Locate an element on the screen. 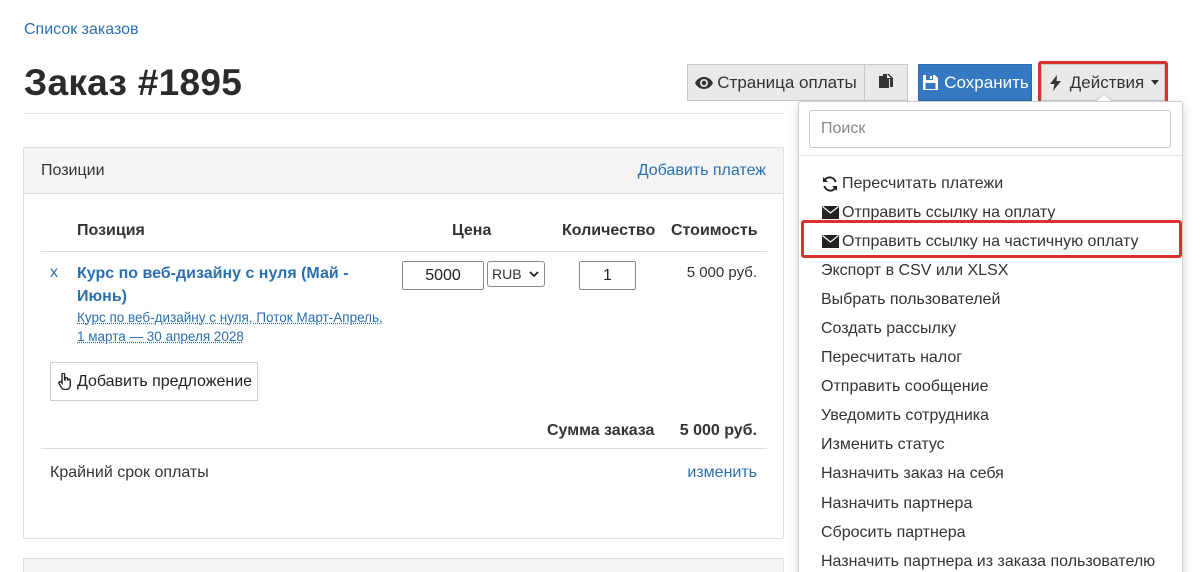  add-payment-link: Добавить платеж is located at coordinates (702, 171).